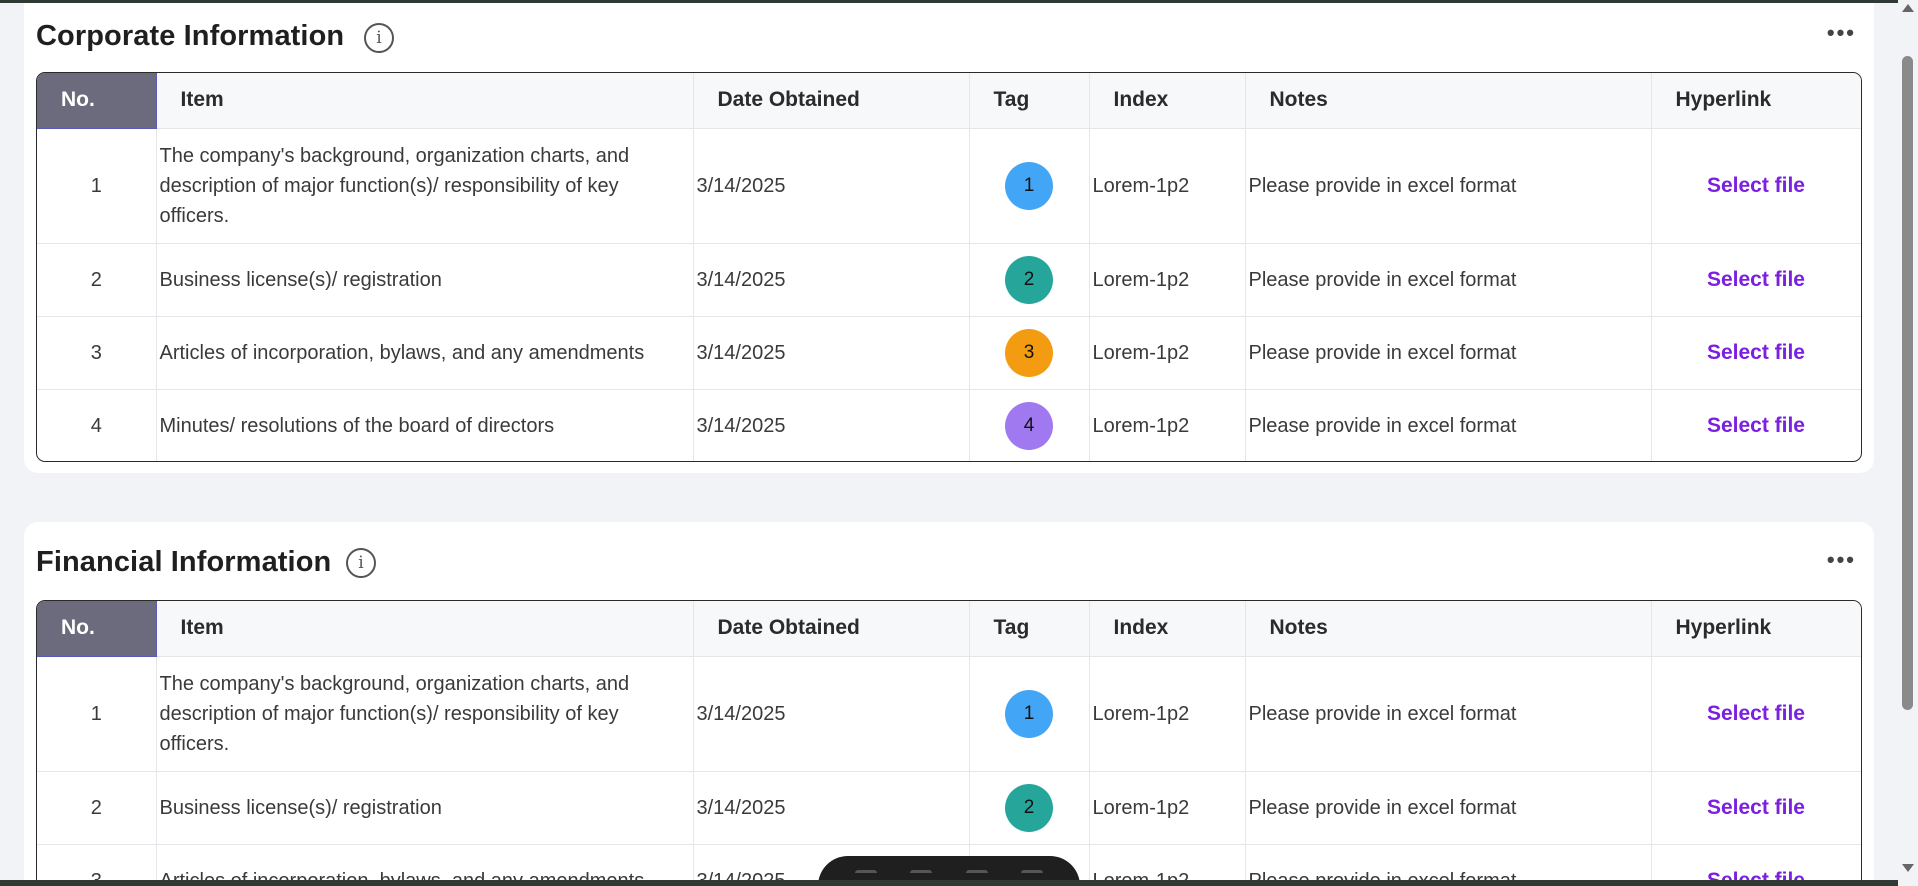  I want to click on section-title: Corporate Information, so click(190, 36).